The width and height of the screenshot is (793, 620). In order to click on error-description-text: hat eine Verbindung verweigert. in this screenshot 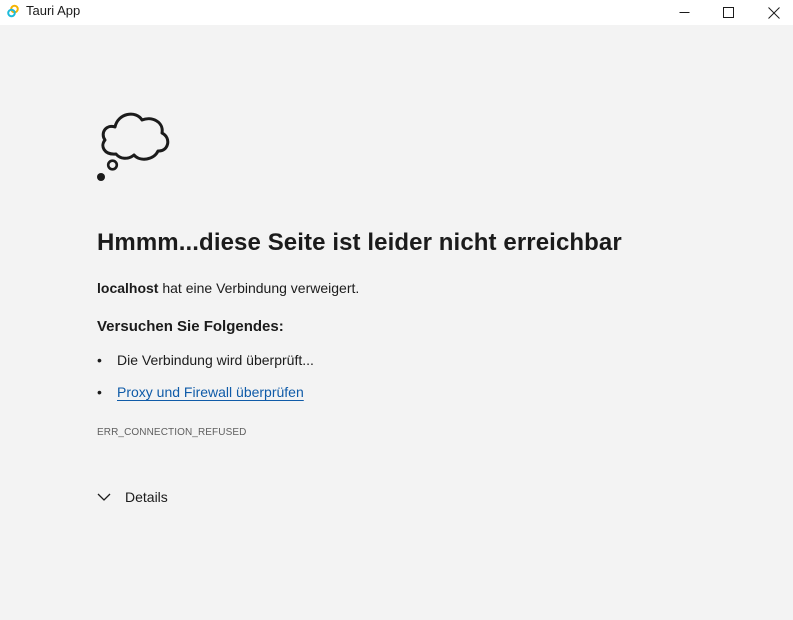, I will do `click(259, 288)`.